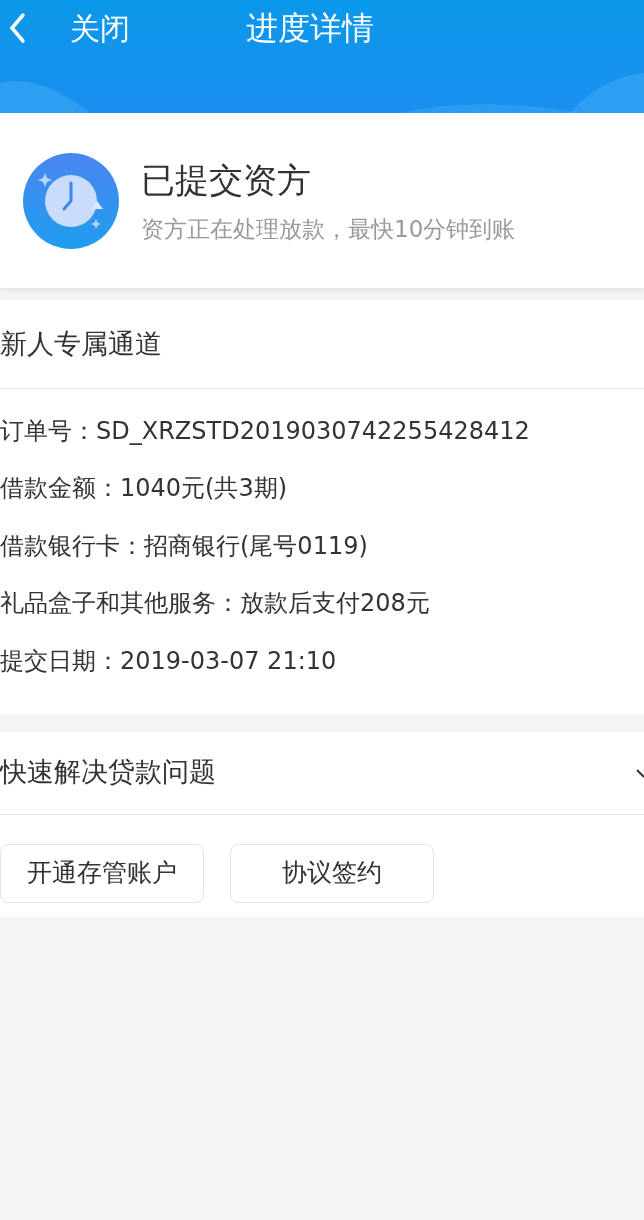 The width and height of the screenshot is (644, 1220). Describe the element at coordinates (102, 873) in the screenshot. I see `action-button: 开通存管账户` at that location.